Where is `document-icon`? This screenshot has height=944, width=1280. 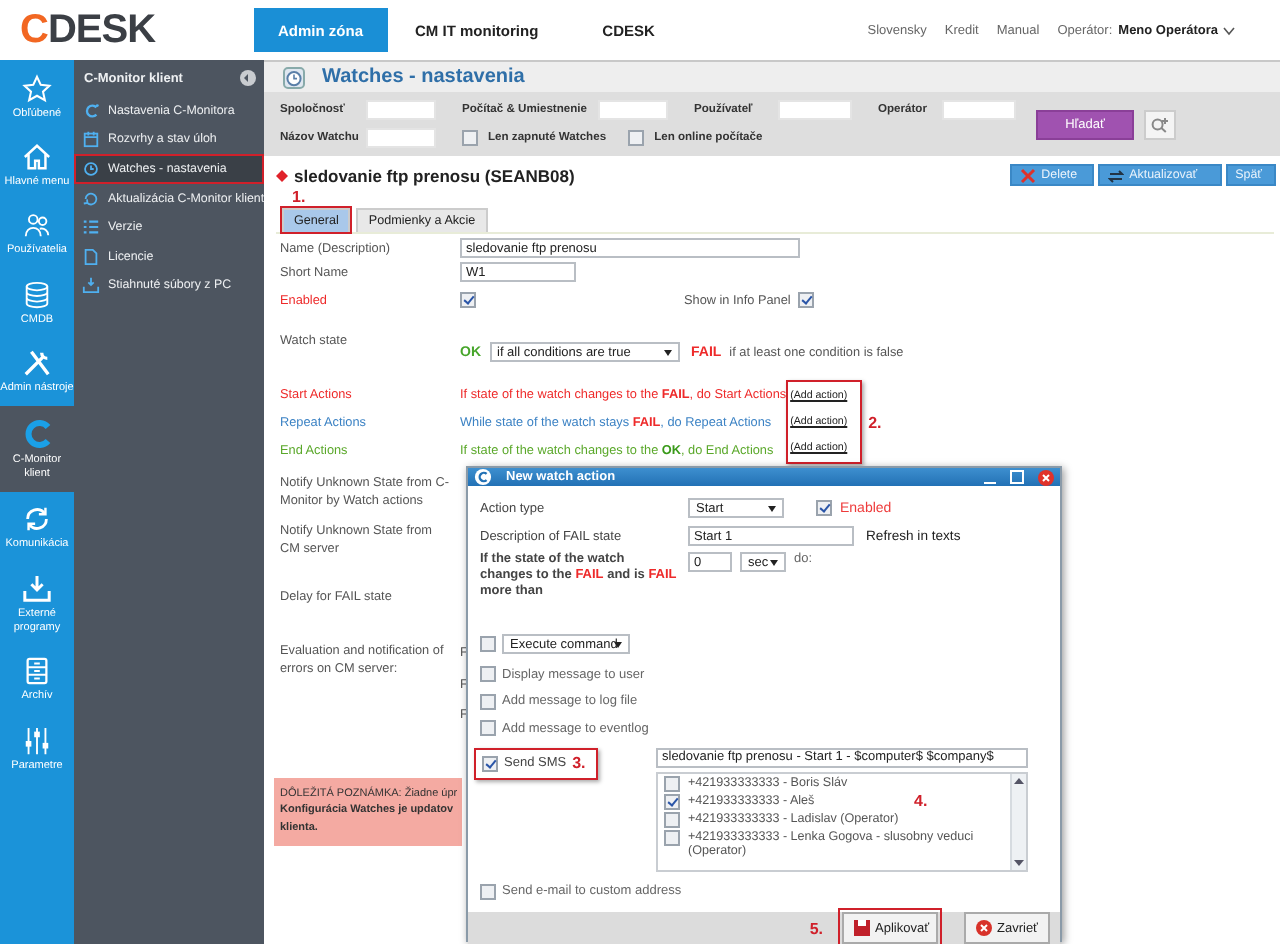 document-icon is located at coordinates (91, 256).